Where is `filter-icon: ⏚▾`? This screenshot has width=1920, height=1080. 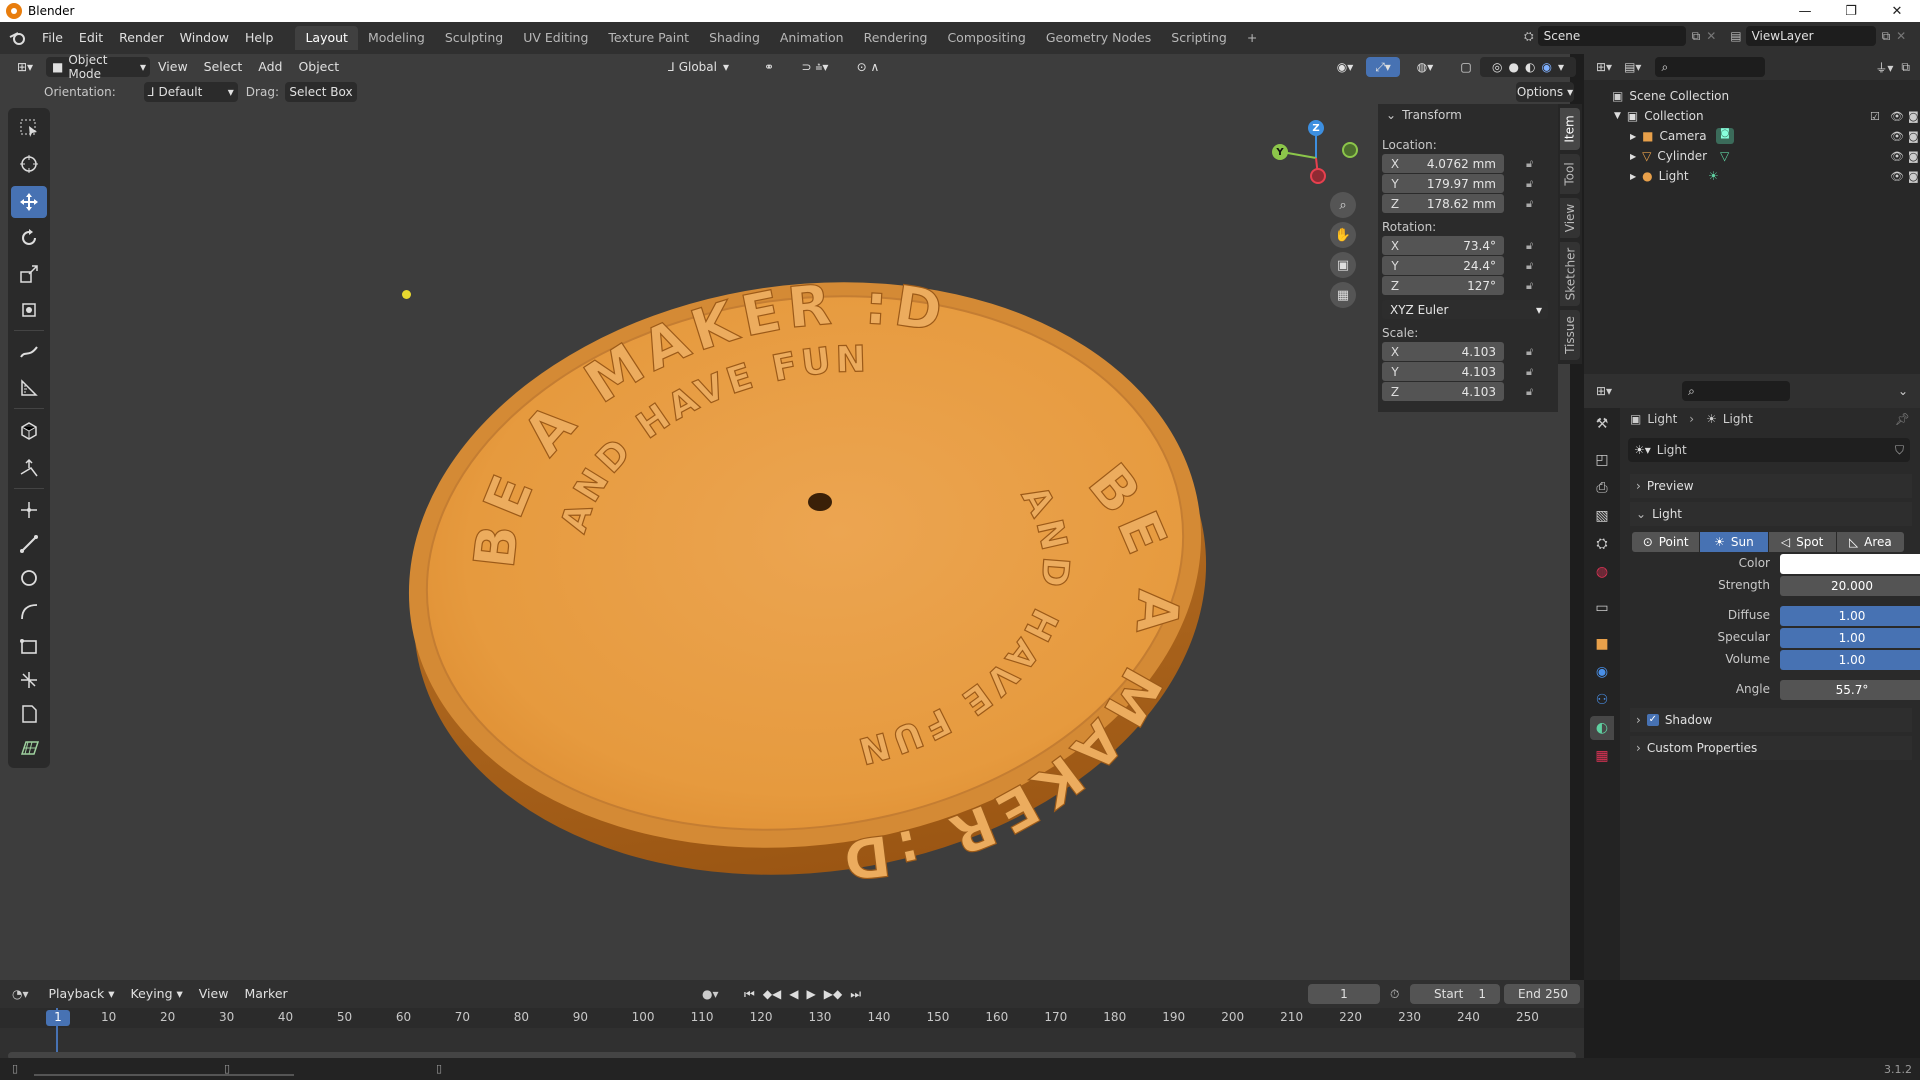
filter-icon: ⏚▾ is located at coordinates (1884, 67).